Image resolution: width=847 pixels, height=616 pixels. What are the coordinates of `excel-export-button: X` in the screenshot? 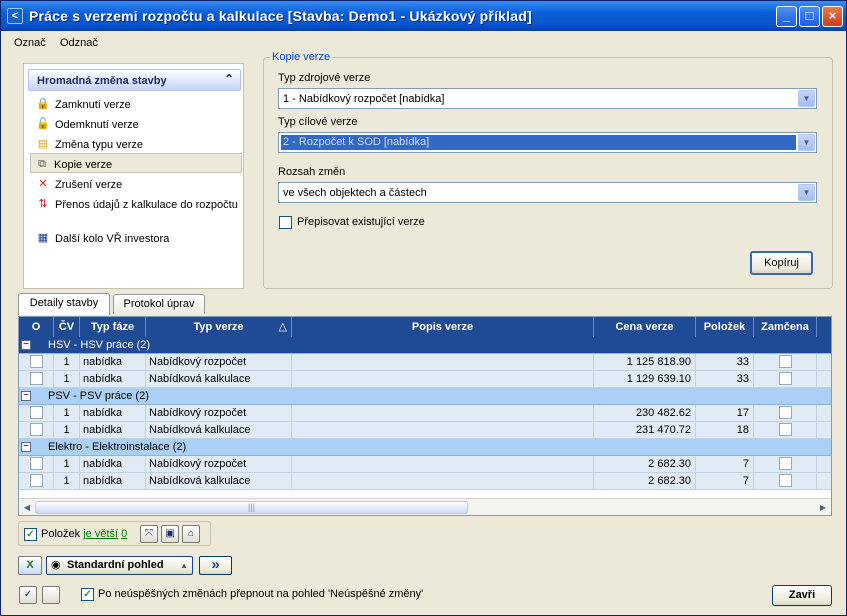 It's located at (30, 565).